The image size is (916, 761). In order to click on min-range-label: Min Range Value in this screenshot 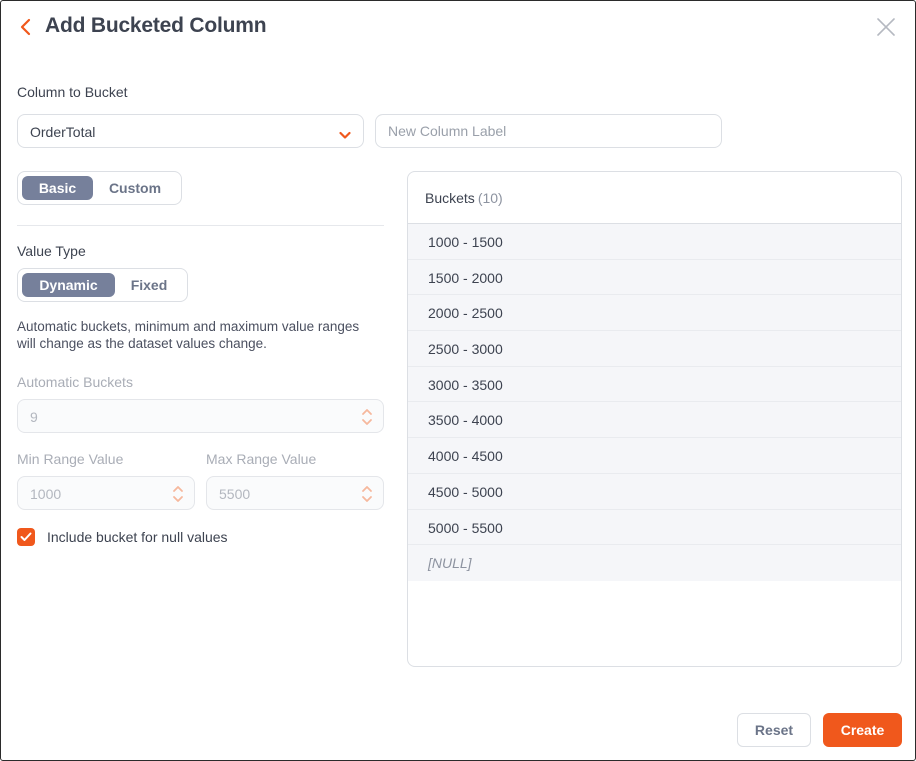, I will do `click(70, 459)`.